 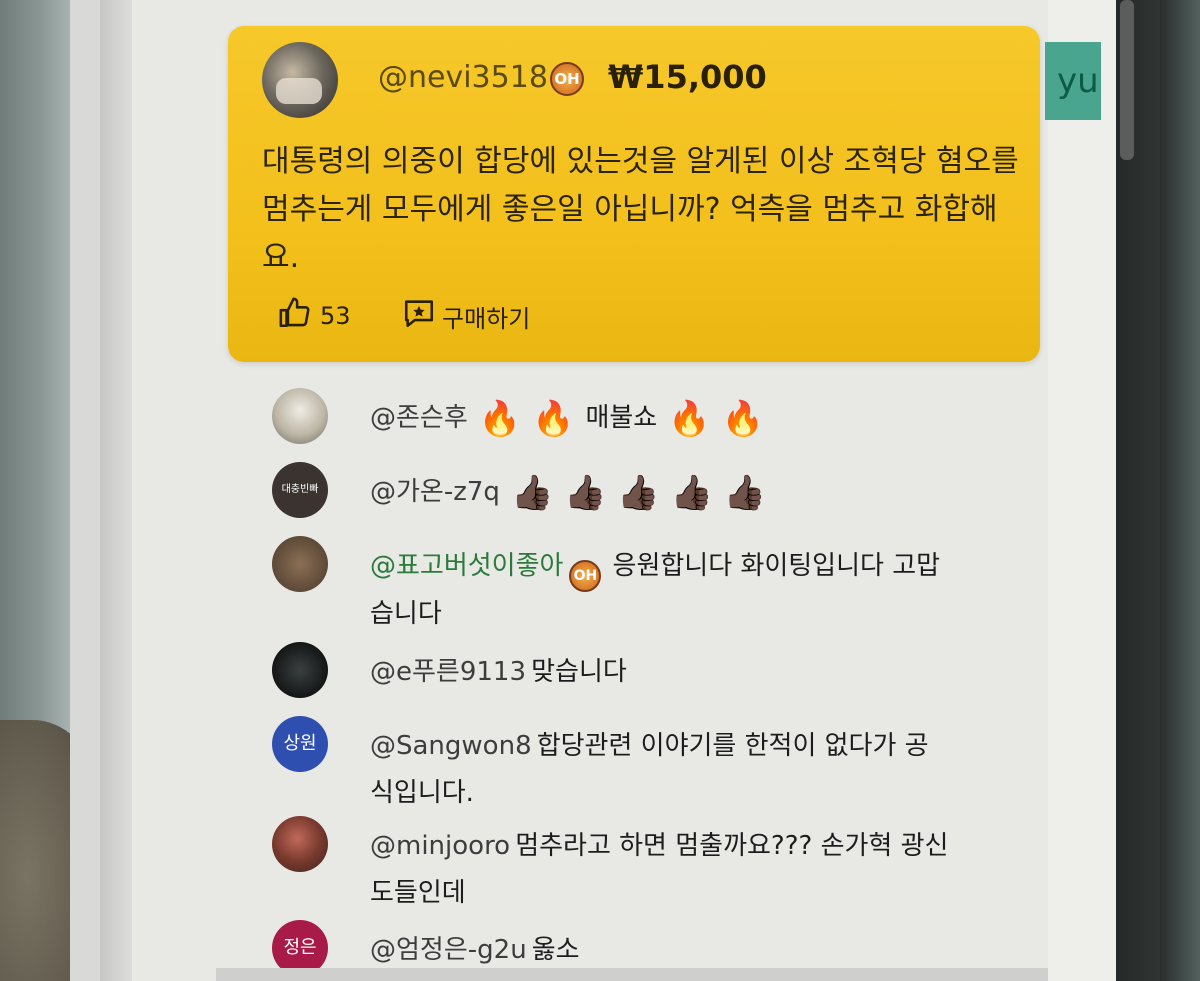 I want to click on chat-text-continued: 도들인데, so click(x=418, y=893).